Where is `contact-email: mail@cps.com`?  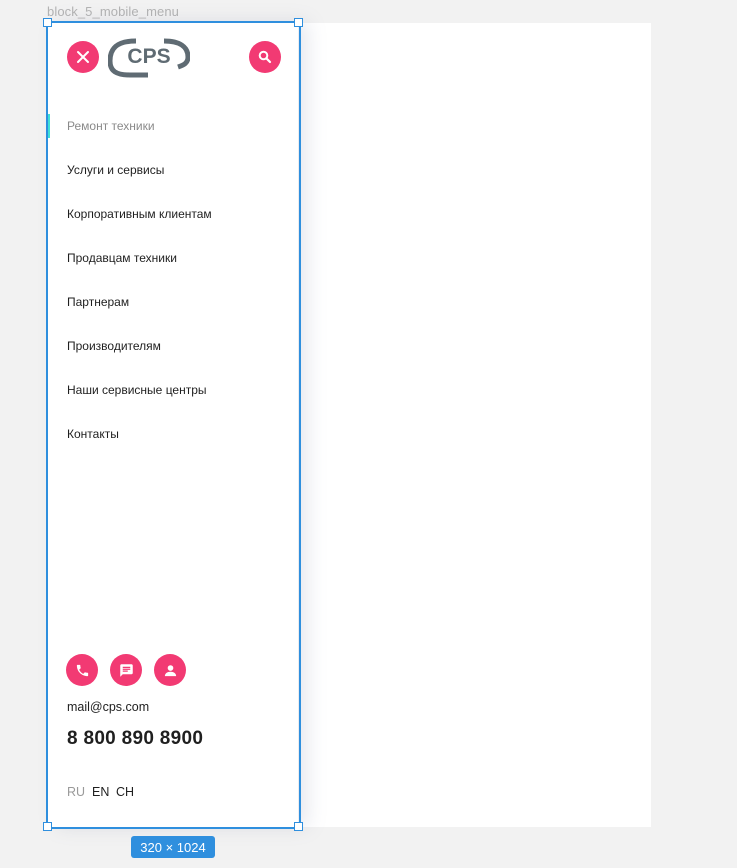 contact-email: mail@cps.com is located at coordinates (108, 707).